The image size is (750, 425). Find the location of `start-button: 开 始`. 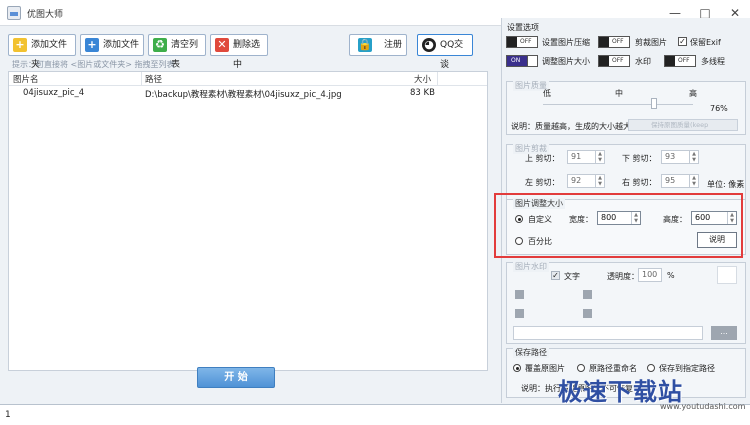

start-button: 开 始 is located at coordinates (236, 377).